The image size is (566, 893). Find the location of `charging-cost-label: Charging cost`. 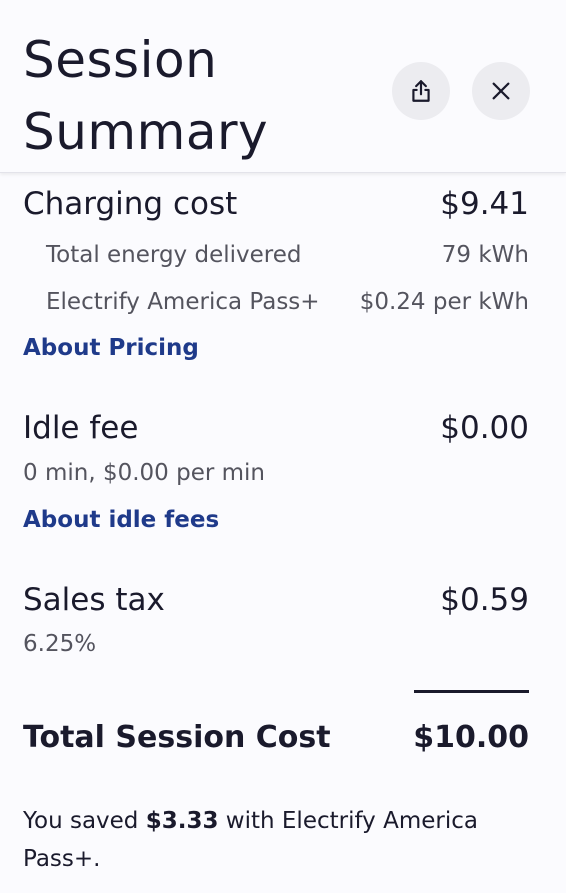

charging-cost-label: Charging cost is located at coordinates (130, 204).